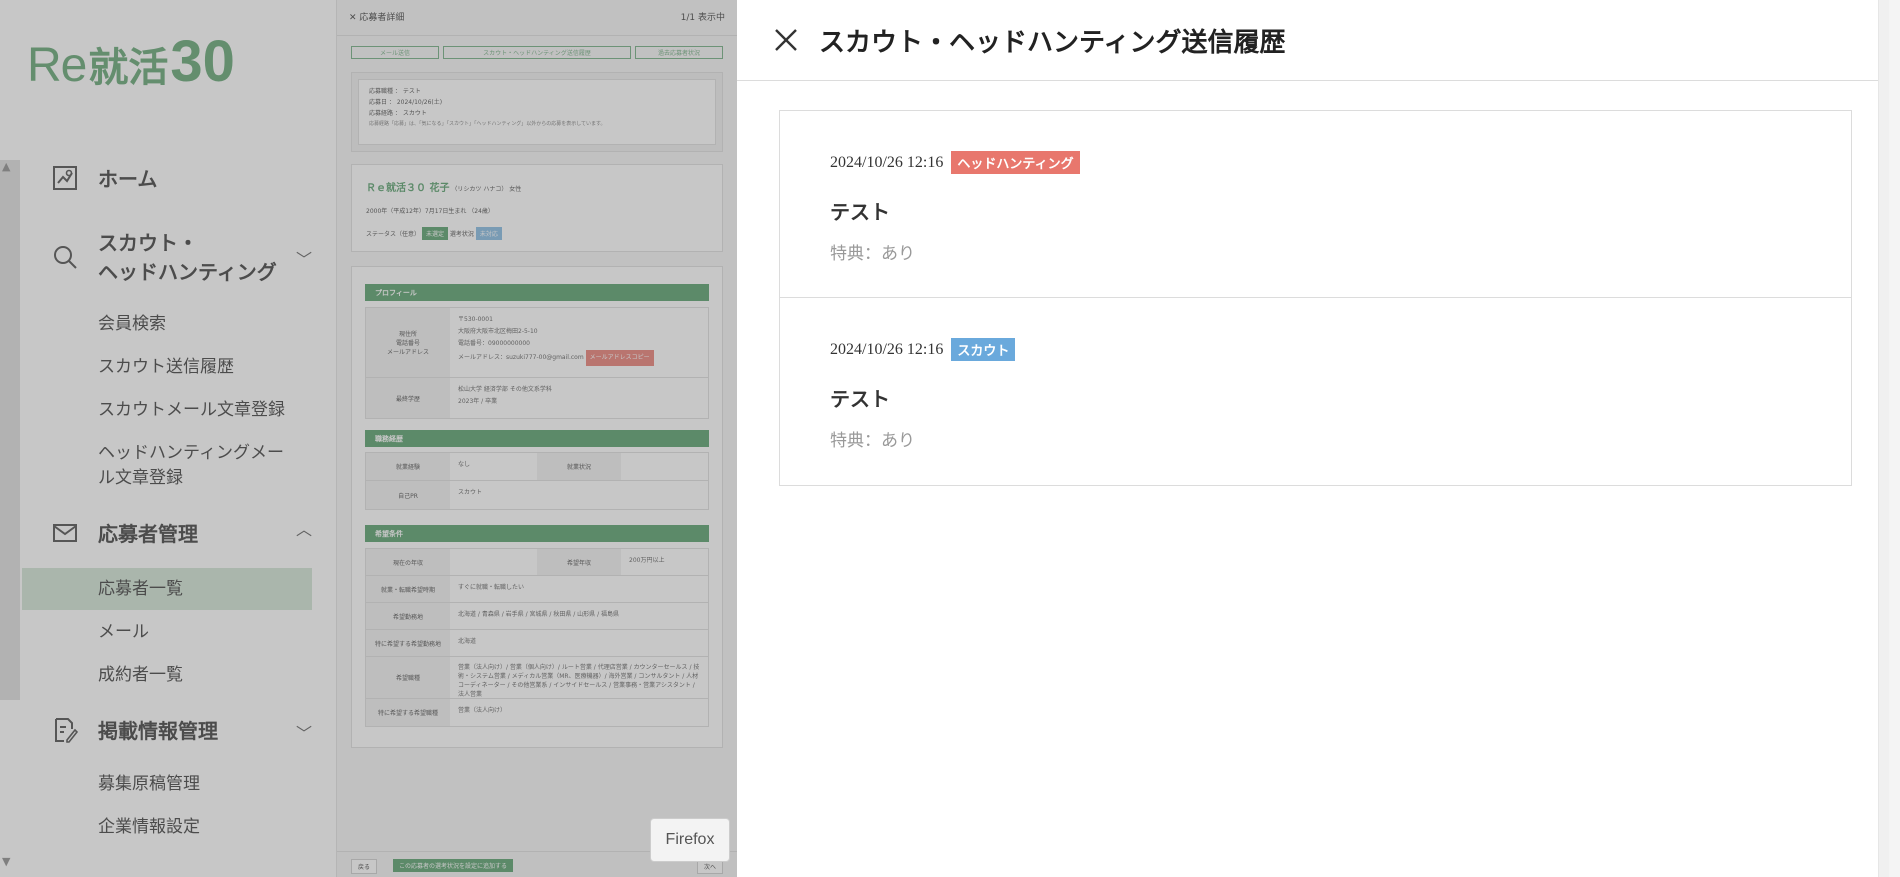 This screenshot has height=877, width=1900. I want to click on panel-scrollbar, so click(1883, 438).